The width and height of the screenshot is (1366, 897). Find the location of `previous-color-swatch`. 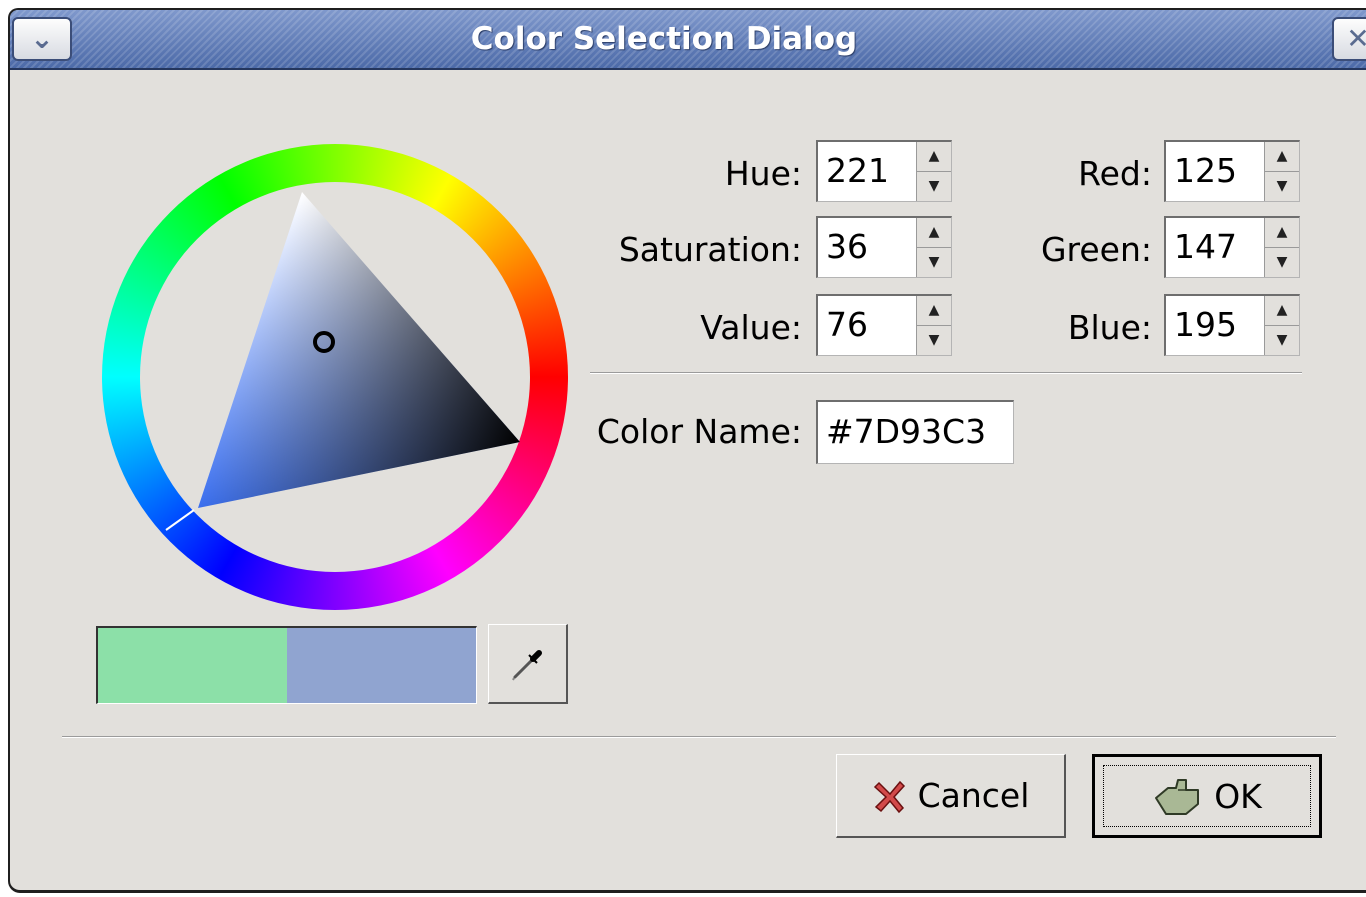

previous-color-swatch is located at coordinates (192, 665).